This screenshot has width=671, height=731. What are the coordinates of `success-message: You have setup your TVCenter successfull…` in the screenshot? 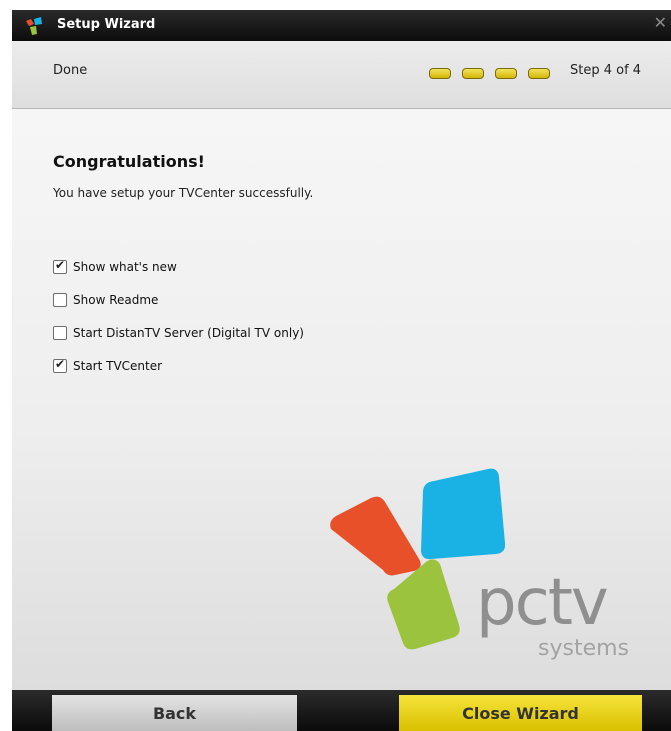 It's located at (183, 193).